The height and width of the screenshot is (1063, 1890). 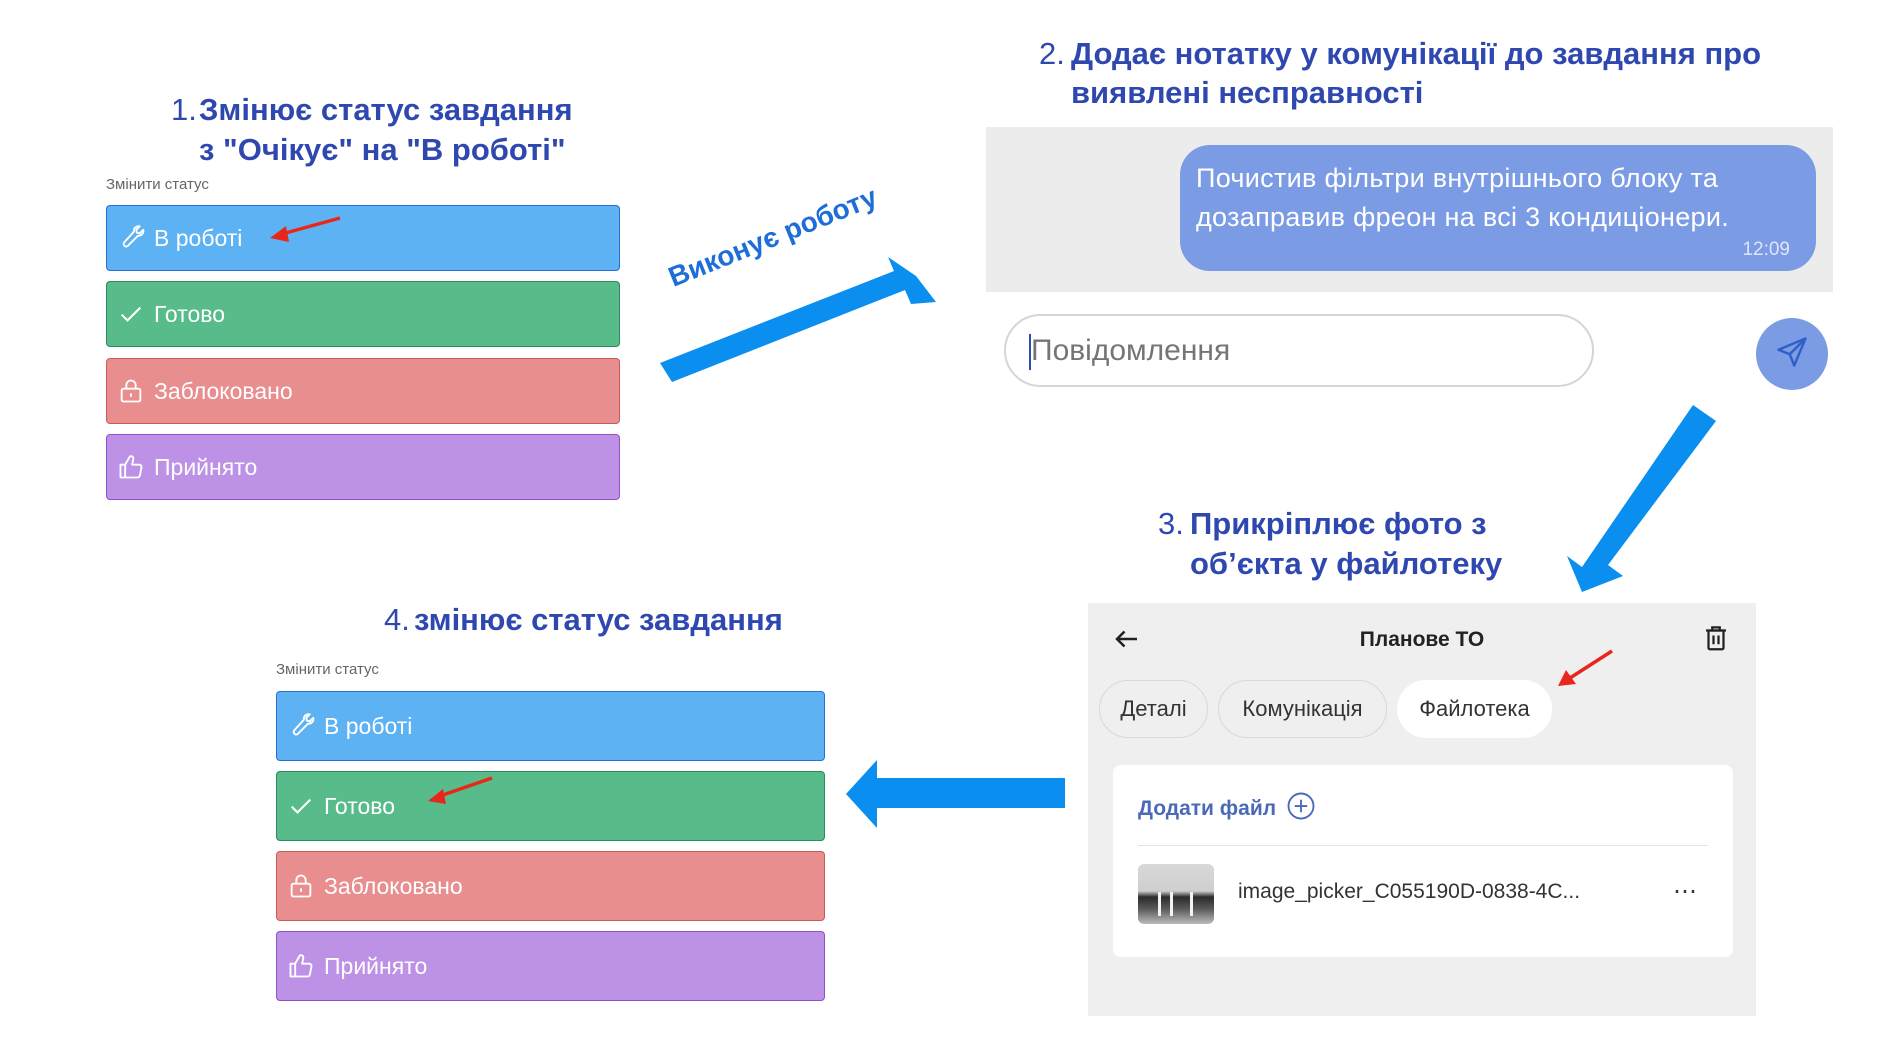 What do you see at coordinates (955, 794) in the screenshot?
I see `flow-arrow-left` at bounding box center [955, 794].